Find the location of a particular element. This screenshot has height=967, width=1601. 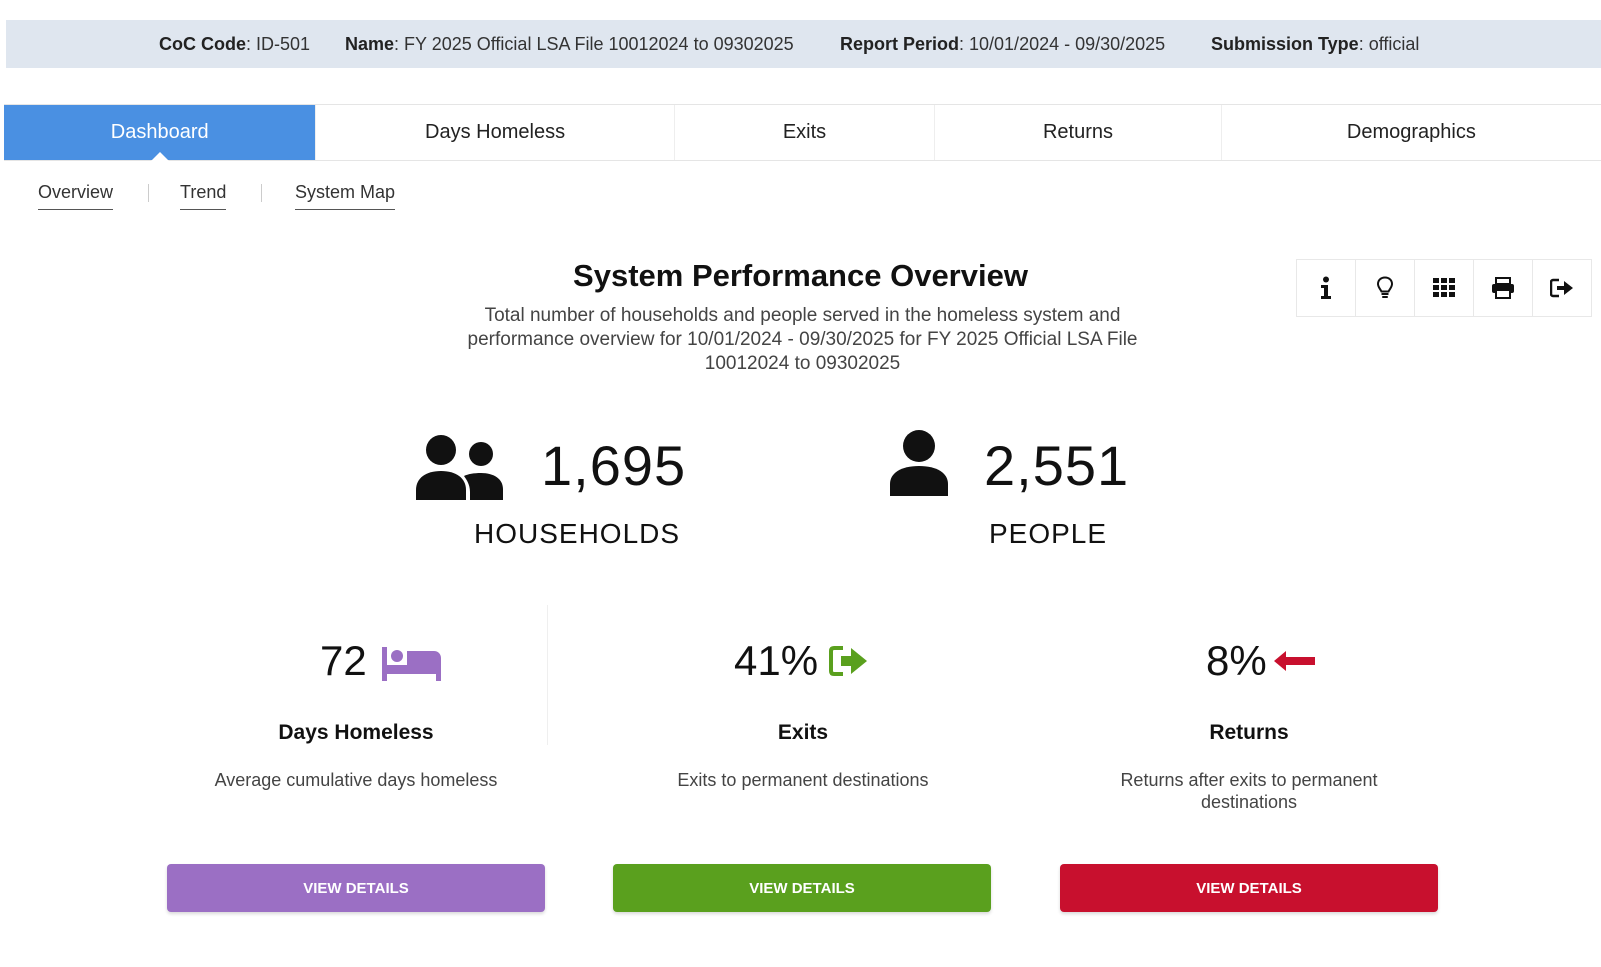

tips-button is located at coordinates (1385, 288).